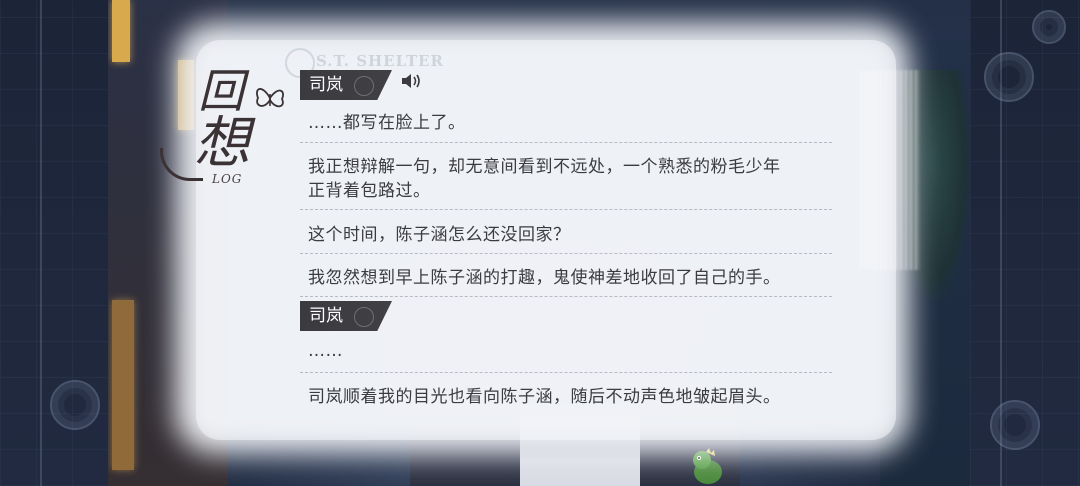 This screenshot has height=486, width=1080. Describe the element at coordinates (544, 167) in the screenshot. I see `log-line: 我正想辩解一句，却无意间看到不远处，一个熟悉的粉毛少年` at that location.